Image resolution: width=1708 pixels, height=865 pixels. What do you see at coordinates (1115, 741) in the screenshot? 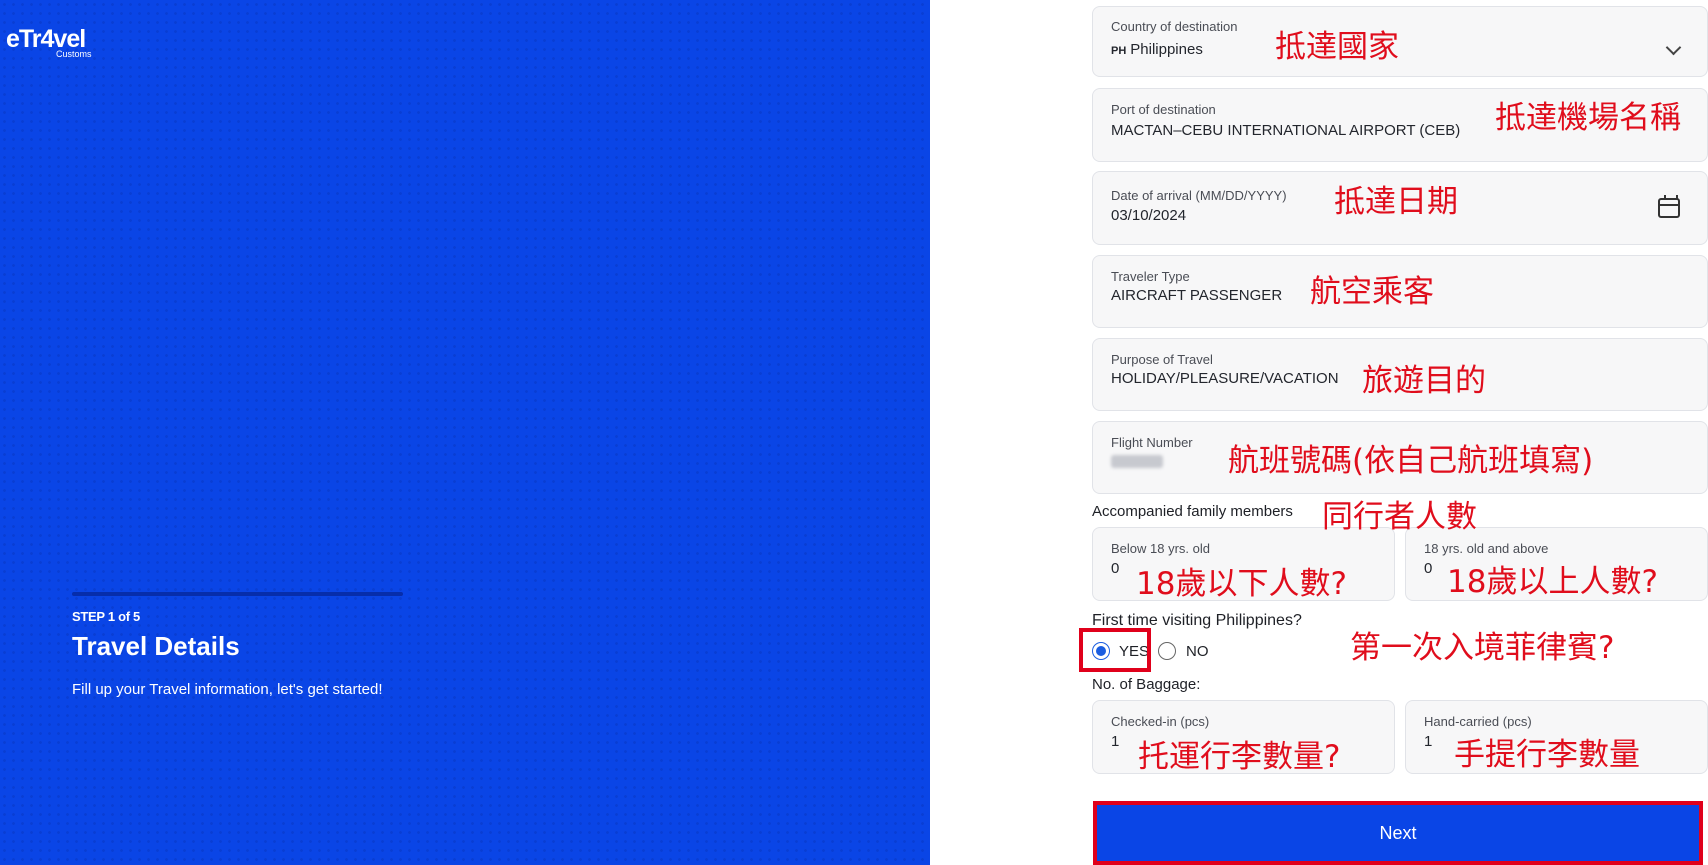
I see `checked-in-value: 1` at bounding box center [1115, 741].